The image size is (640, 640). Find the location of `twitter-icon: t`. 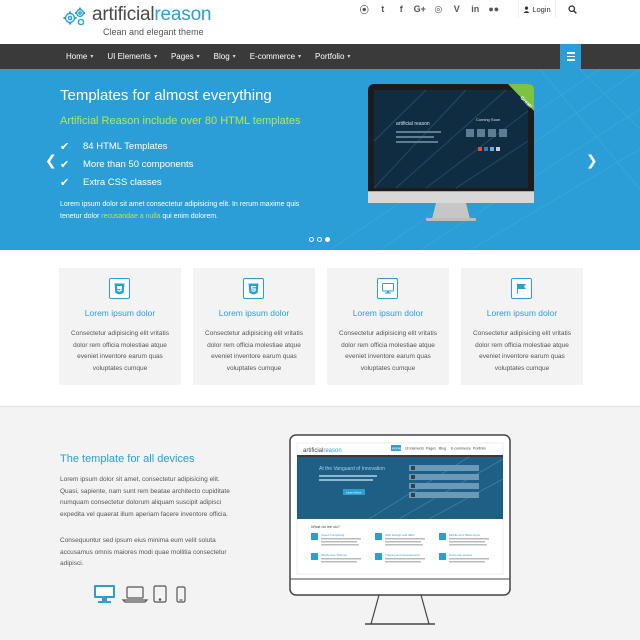

twitter-icon: t is located at coordinates (383, 9).